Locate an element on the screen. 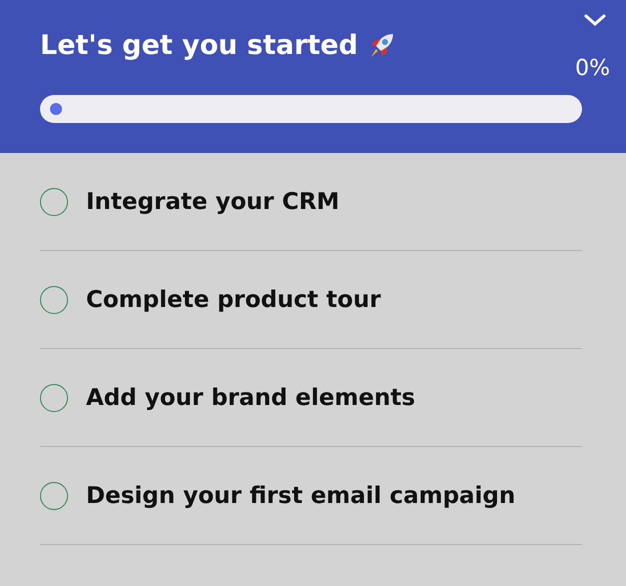 This screenshot has height=586, width=626. task-label: Integrate your CRM is located at coordinates (213, 201).